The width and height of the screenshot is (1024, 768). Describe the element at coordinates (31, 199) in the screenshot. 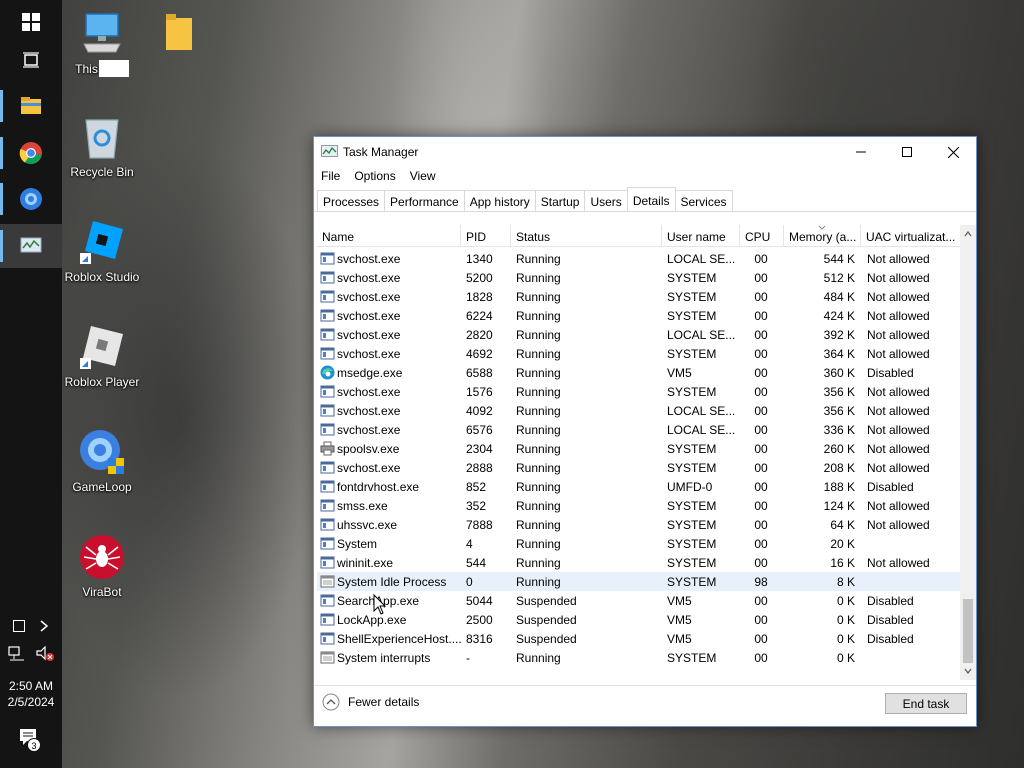

I see `taskbar-gameloop` at that location.